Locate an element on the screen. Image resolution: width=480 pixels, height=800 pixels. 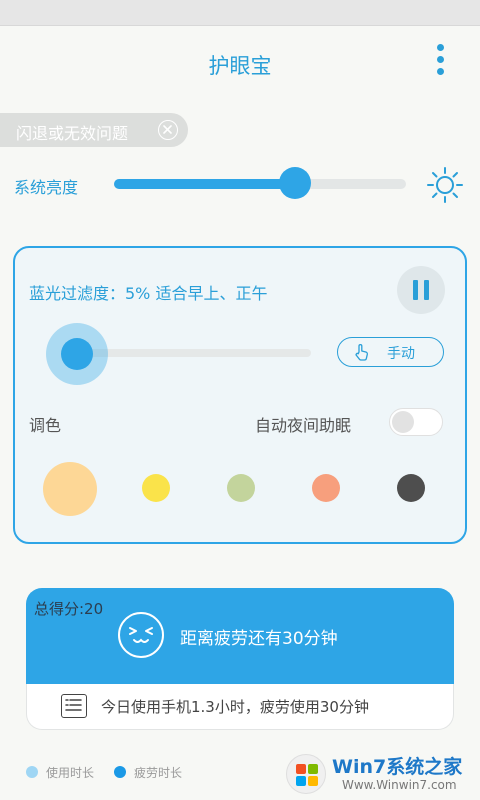
close-circle-icon is located at coordinates (168, 130).